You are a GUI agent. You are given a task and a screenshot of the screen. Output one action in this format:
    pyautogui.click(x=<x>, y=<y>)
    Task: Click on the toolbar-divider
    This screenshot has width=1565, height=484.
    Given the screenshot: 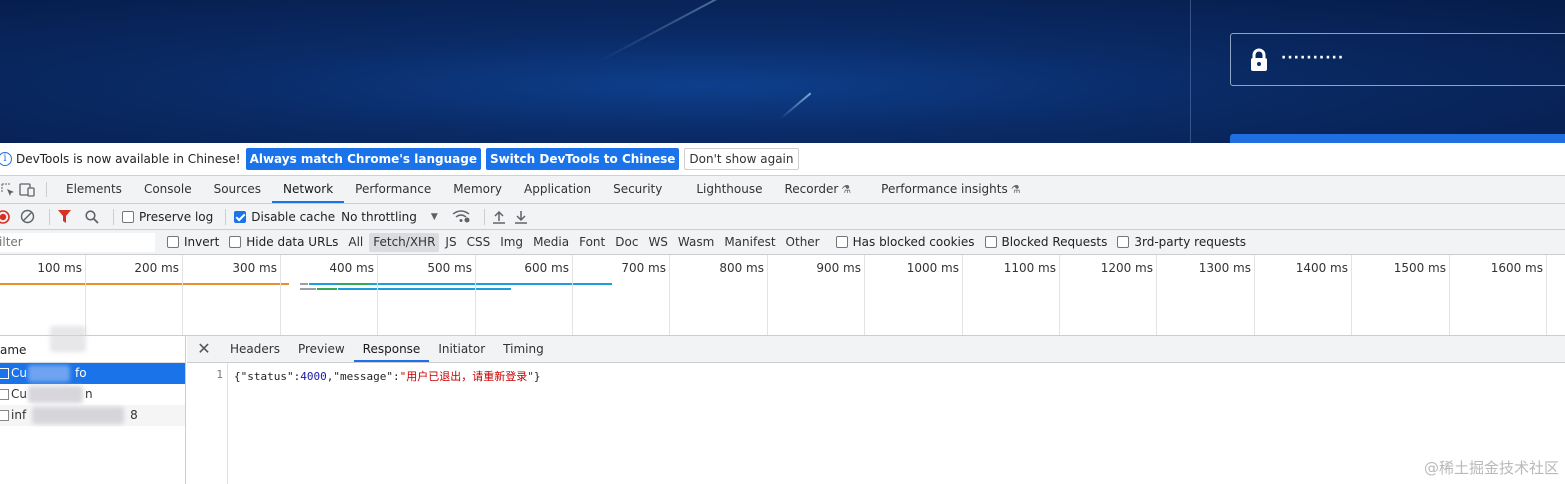 What is the action you would take?
    pyautogui.click(x=49, y=216)
    